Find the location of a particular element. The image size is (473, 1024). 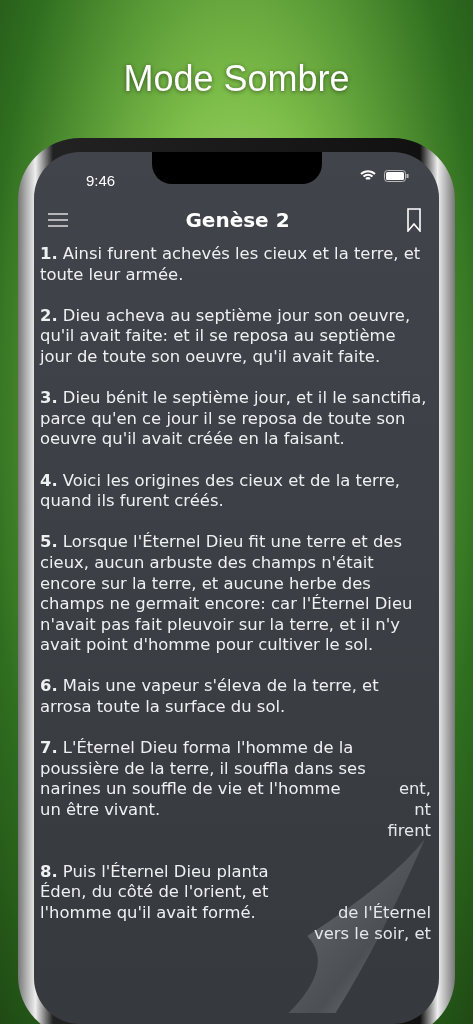

next-page-text: vers le soir, et is located at coordinates (372, 934).